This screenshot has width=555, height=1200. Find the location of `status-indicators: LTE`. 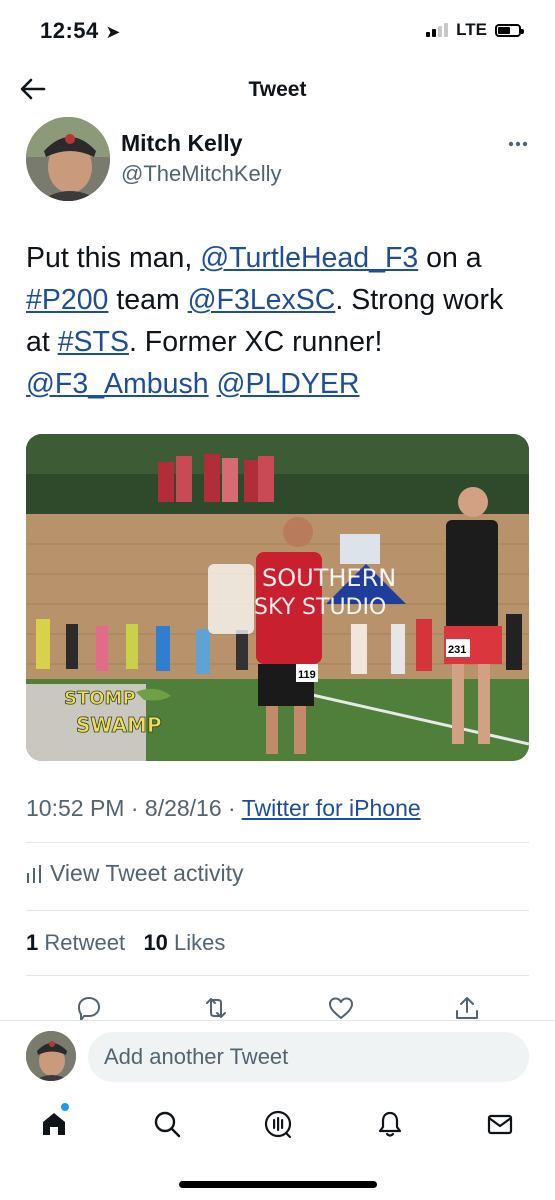

status-indicators: LTE is located at coordinates (475, 30).